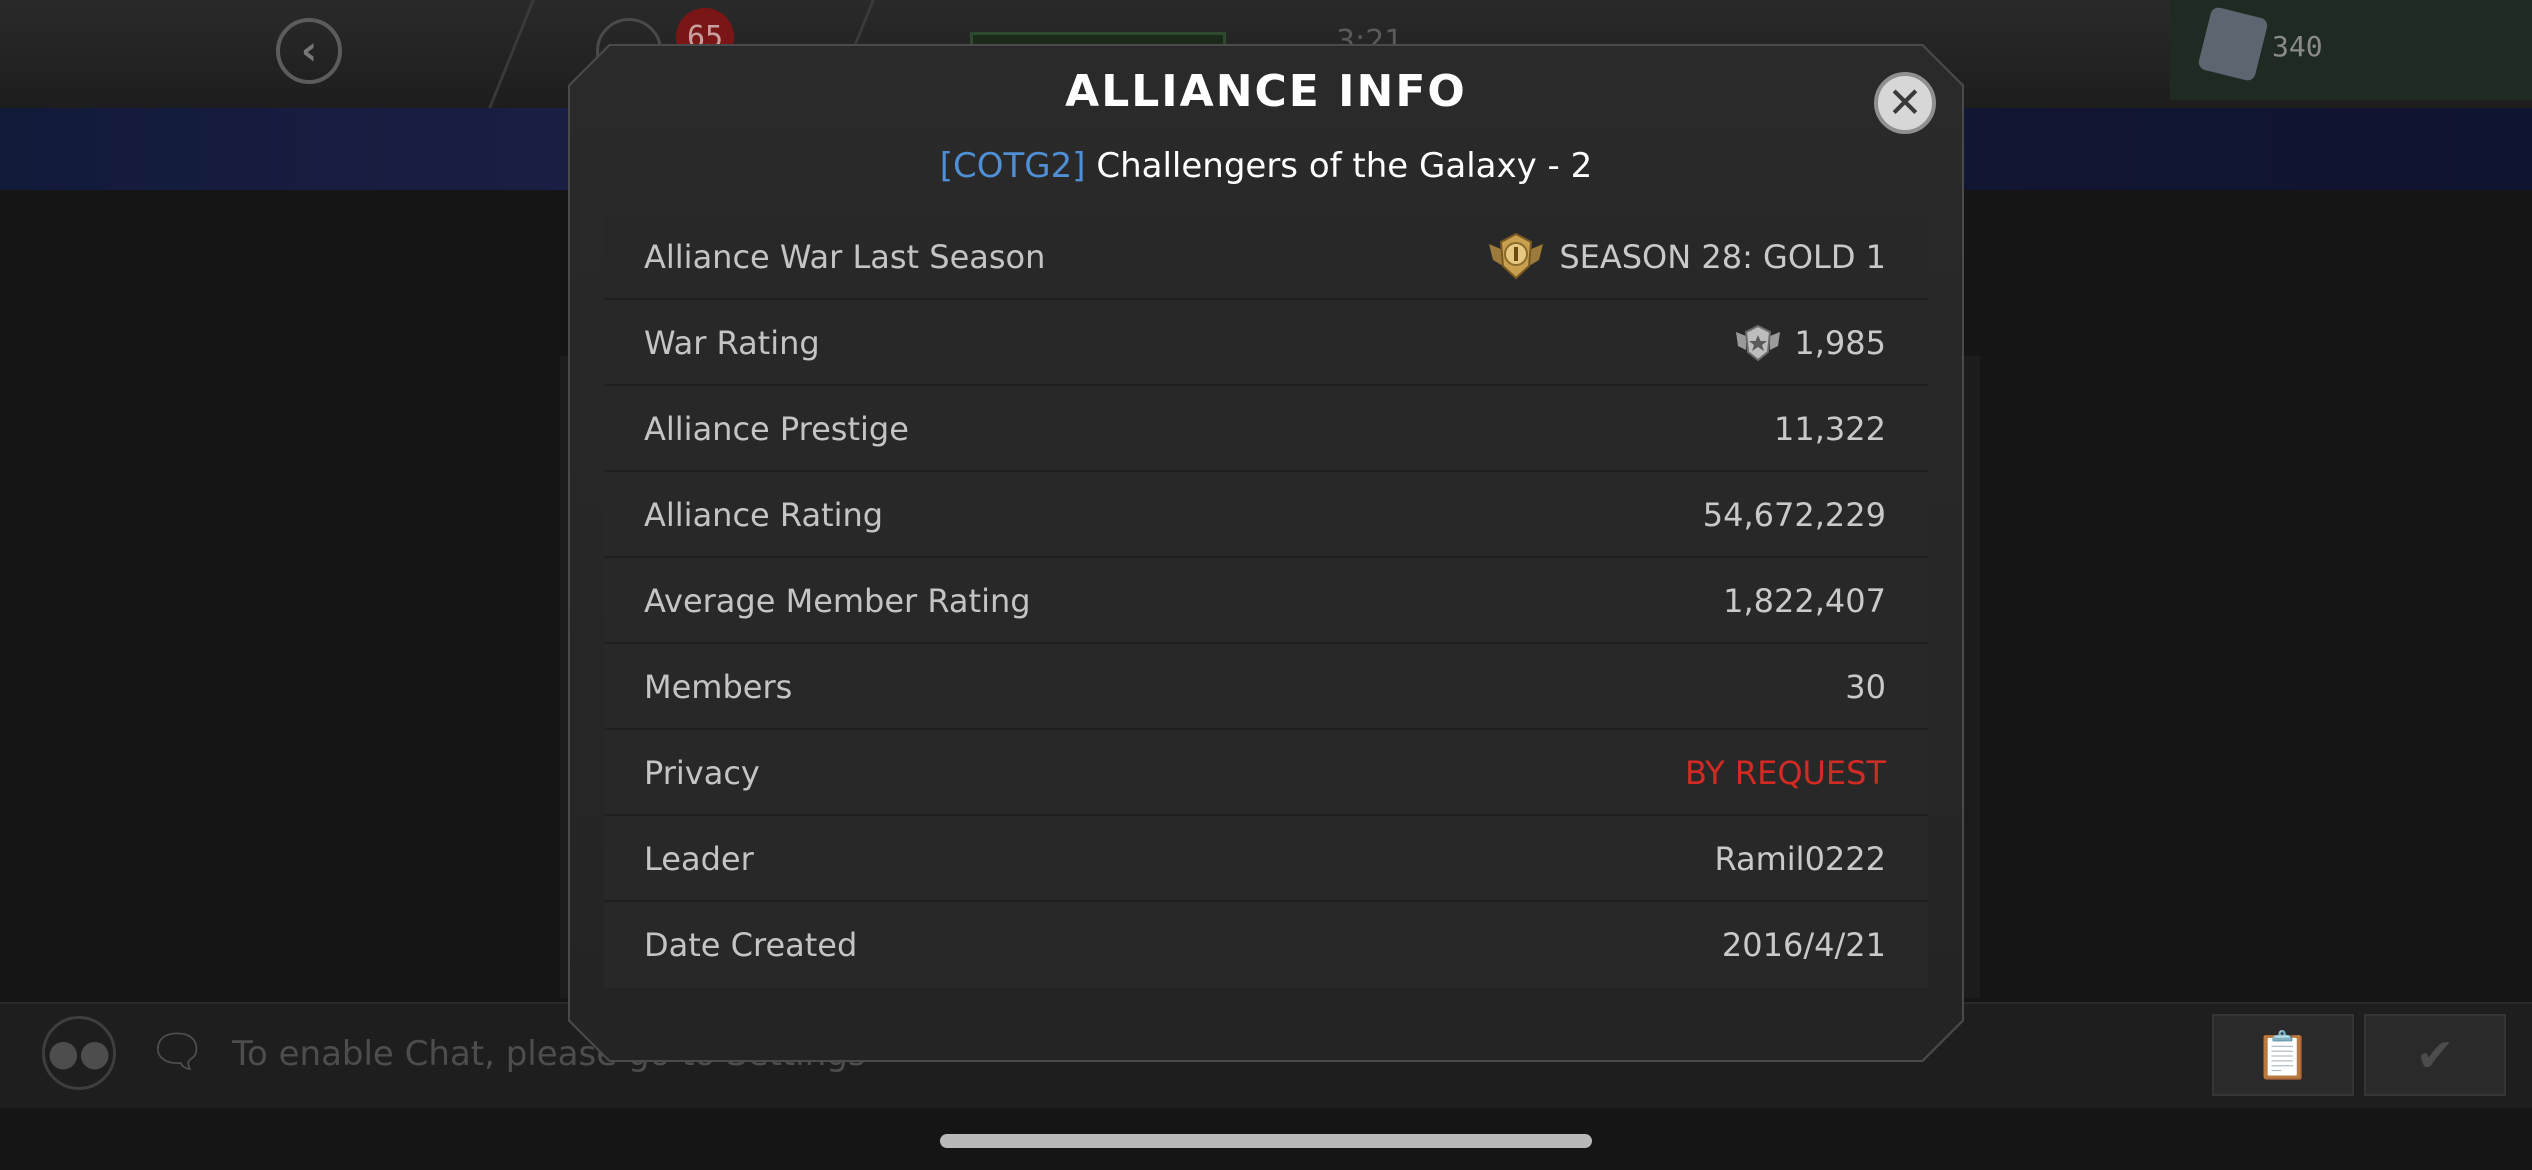  Describe the element at coordinates (1266, 773) in the screenshot. I see `info-row-privacy: Privacy BY REQUEST` at that location.